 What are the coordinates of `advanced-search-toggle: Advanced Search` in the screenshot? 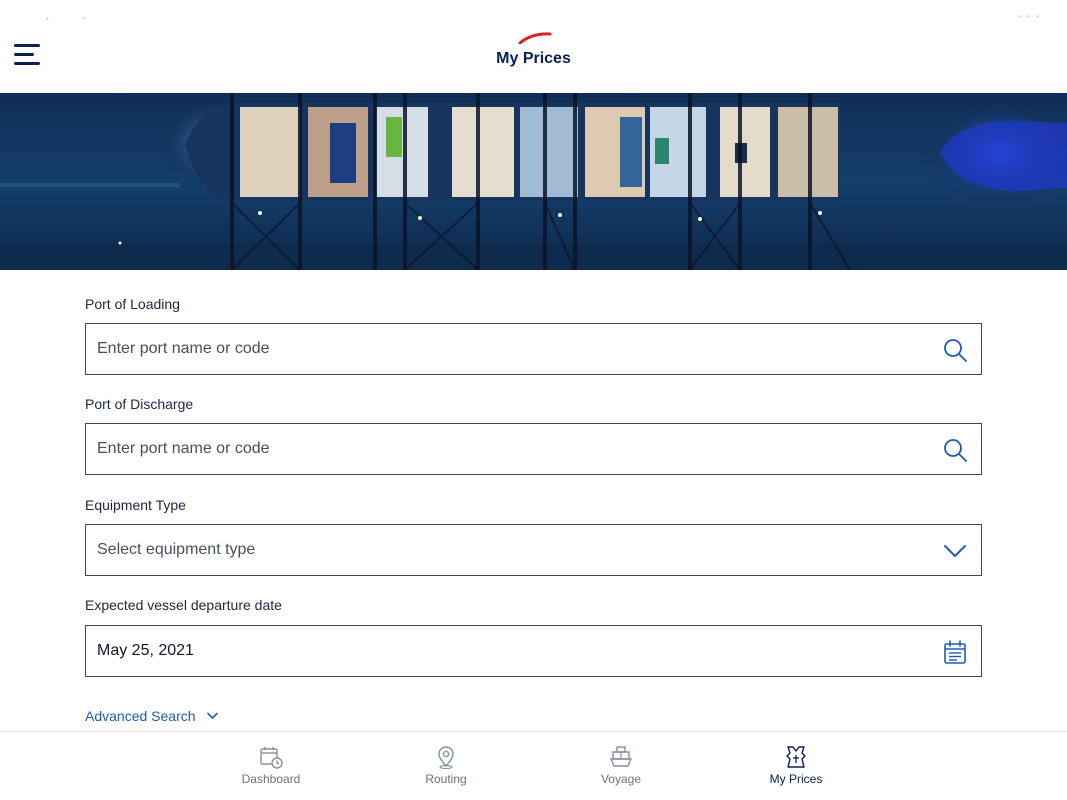 It's located at (152, 716).